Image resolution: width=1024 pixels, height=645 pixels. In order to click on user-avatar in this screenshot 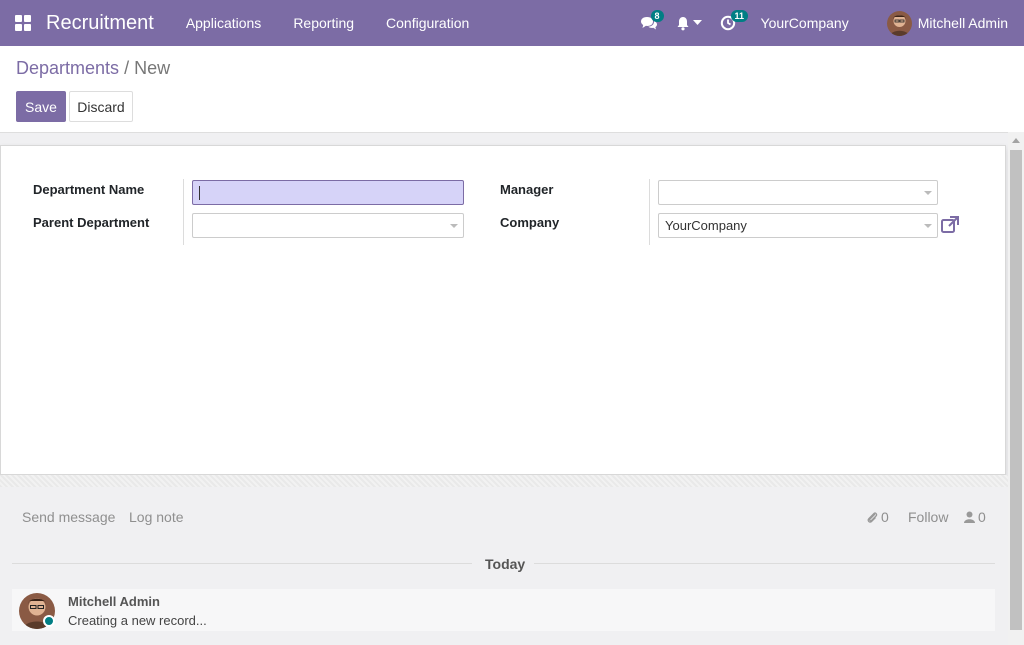, I will do `click(899, 23)`.